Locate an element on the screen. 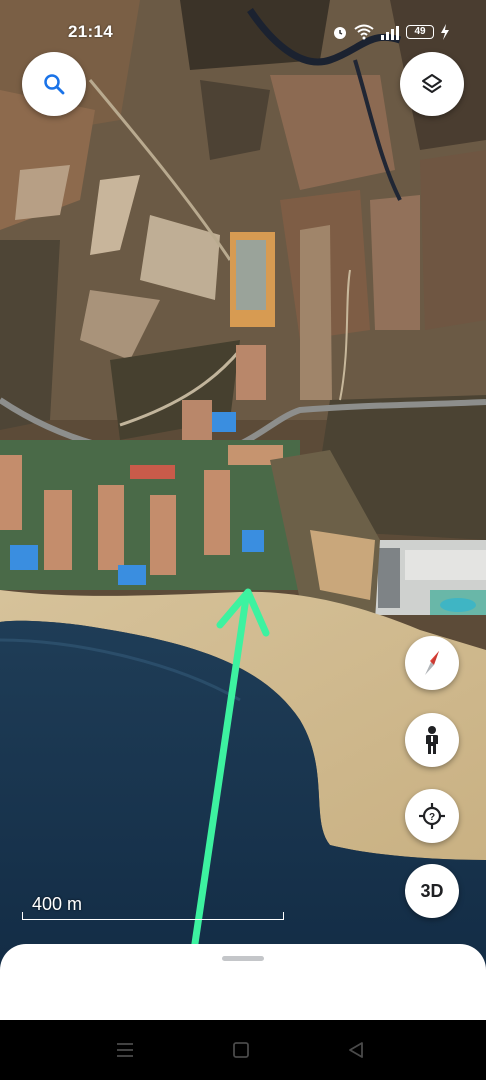 The width and height of the screenshot is (486, 1080). charging-icon is located at coordinates (445, 32).